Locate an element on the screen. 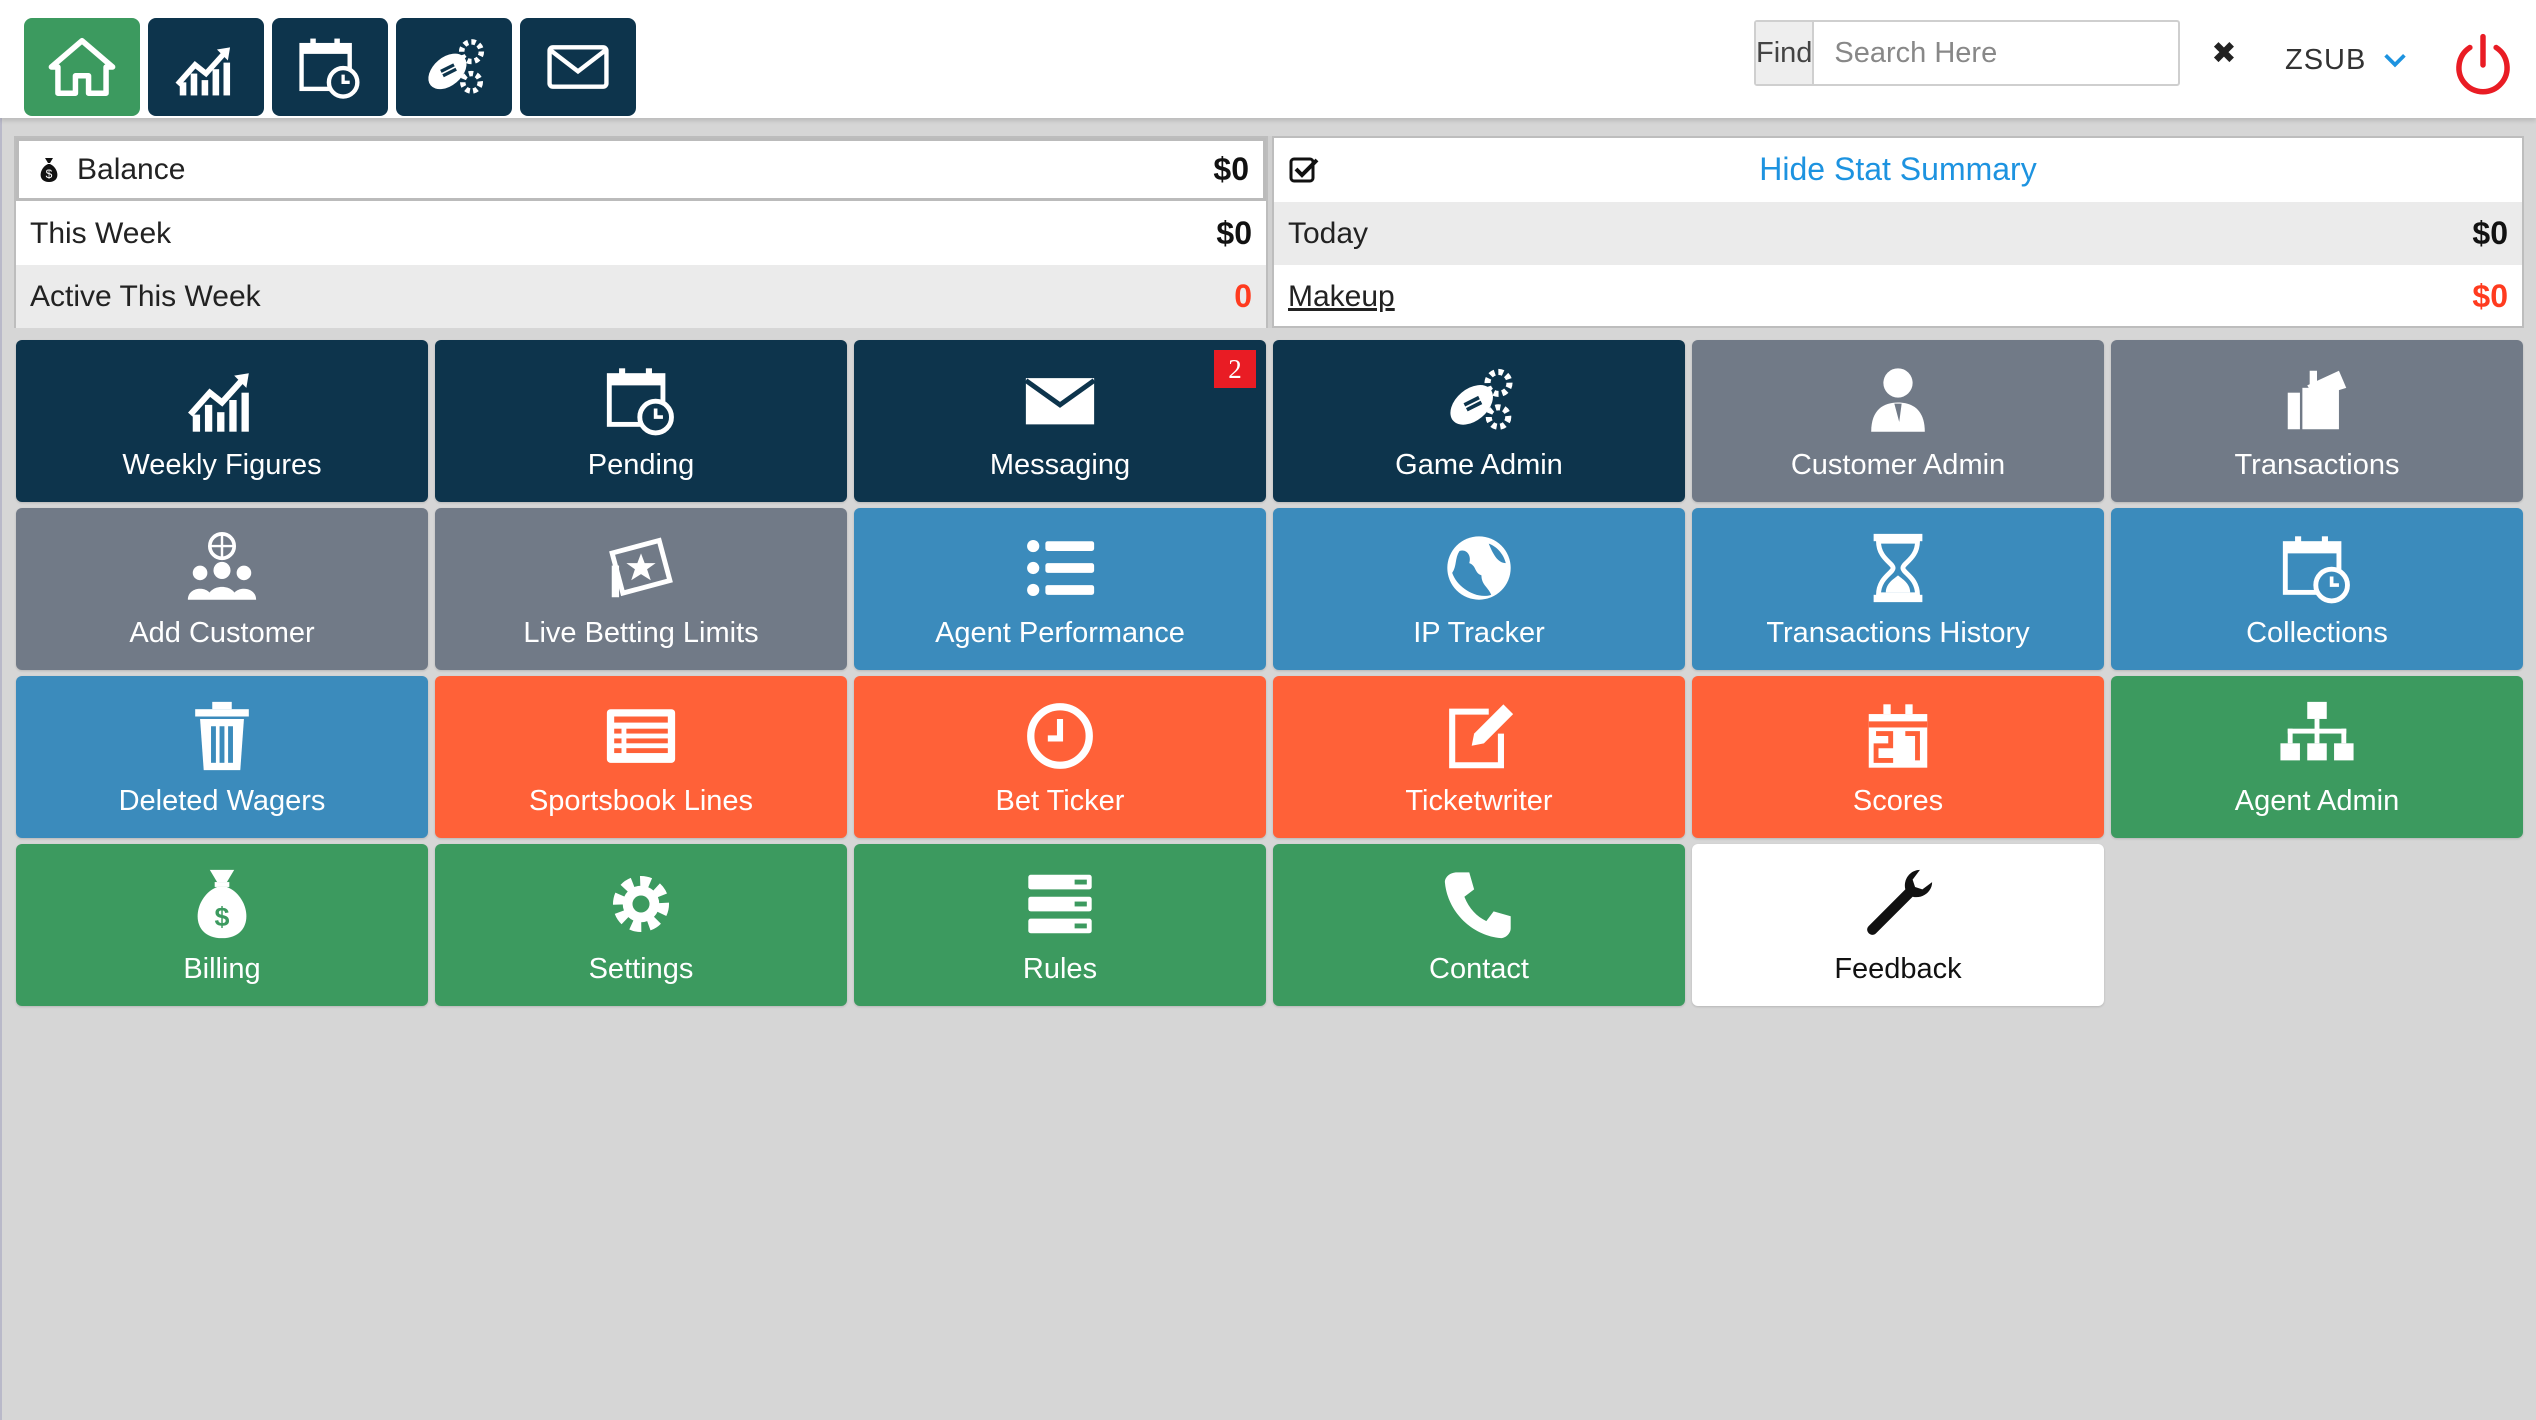  edit-icon is located at coordinates (1481, 735).